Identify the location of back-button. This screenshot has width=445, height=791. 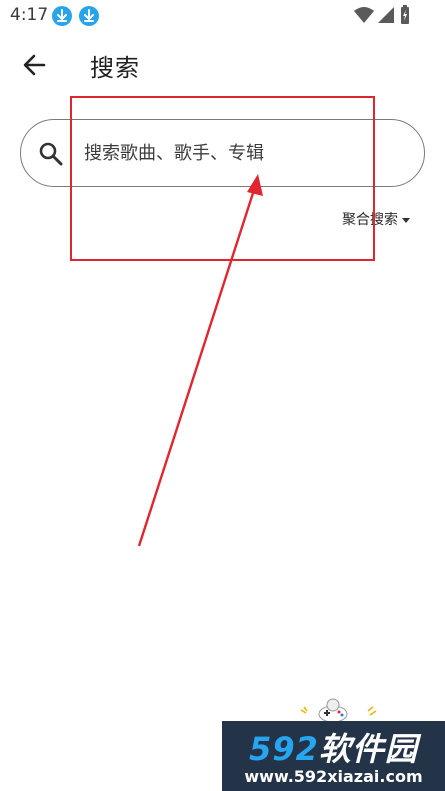
(36, 65).